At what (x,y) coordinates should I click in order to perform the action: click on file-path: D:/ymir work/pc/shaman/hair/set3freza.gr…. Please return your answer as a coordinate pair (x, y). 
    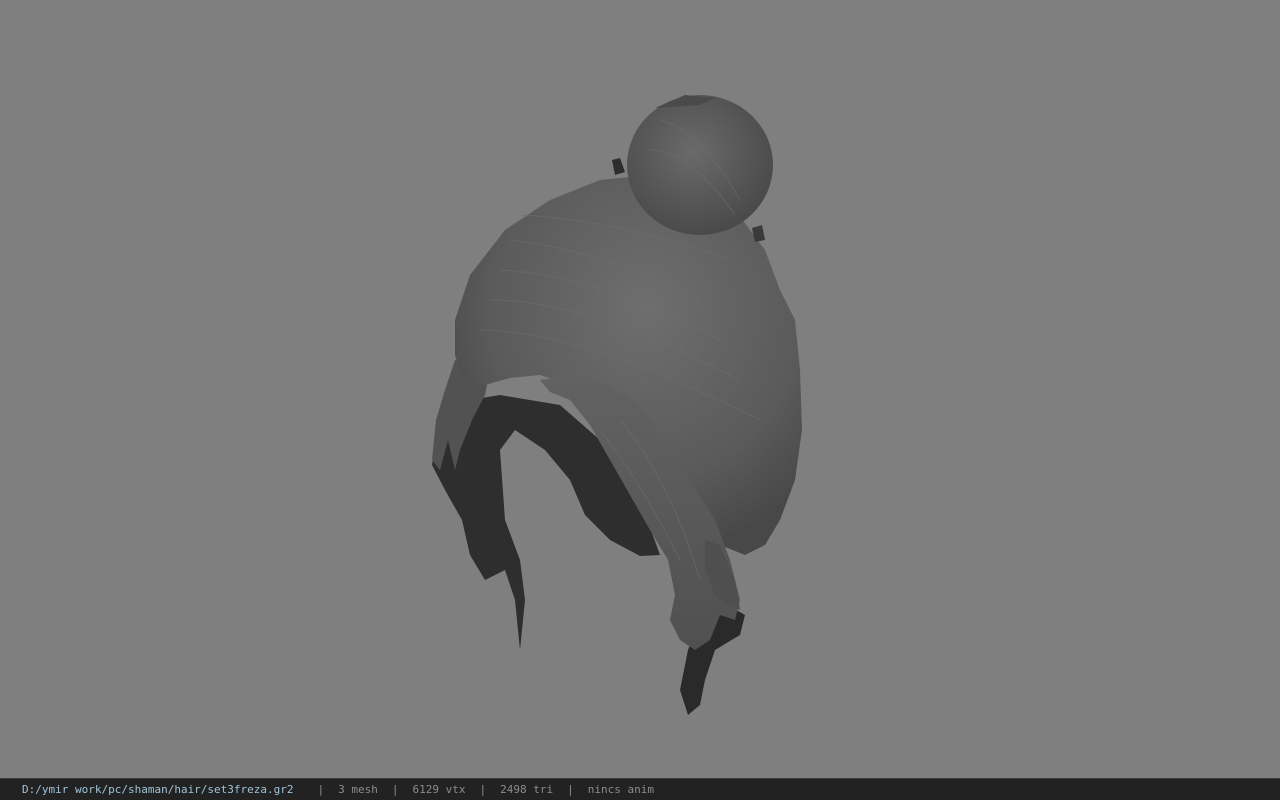
    Looking at the image, I should click on (158, 789).